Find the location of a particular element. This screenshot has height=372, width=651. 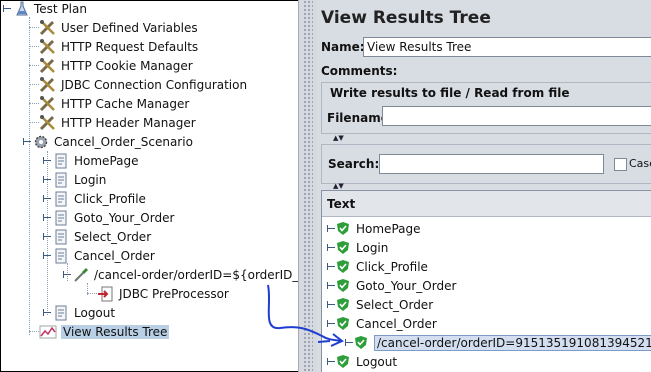

case-label: Case is located at coordinates (640, 163).